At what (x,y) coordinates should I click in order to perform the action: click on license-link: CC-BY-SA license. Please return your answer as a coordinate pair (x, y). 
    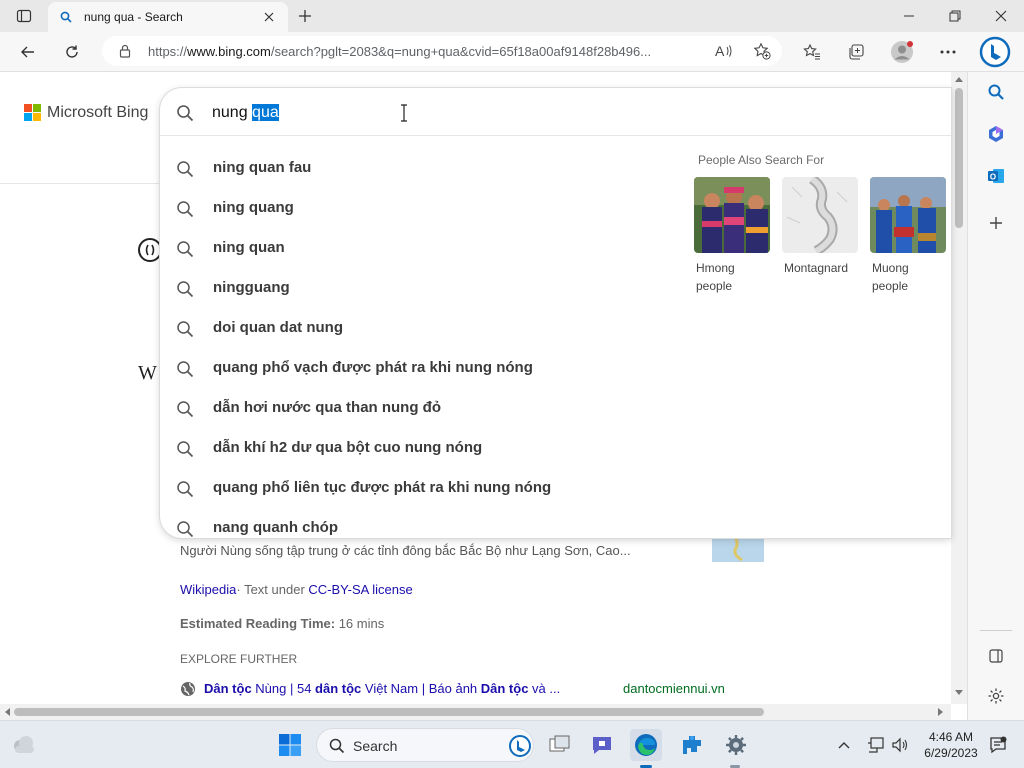
    Looking at the image, I should click on (360, 589).